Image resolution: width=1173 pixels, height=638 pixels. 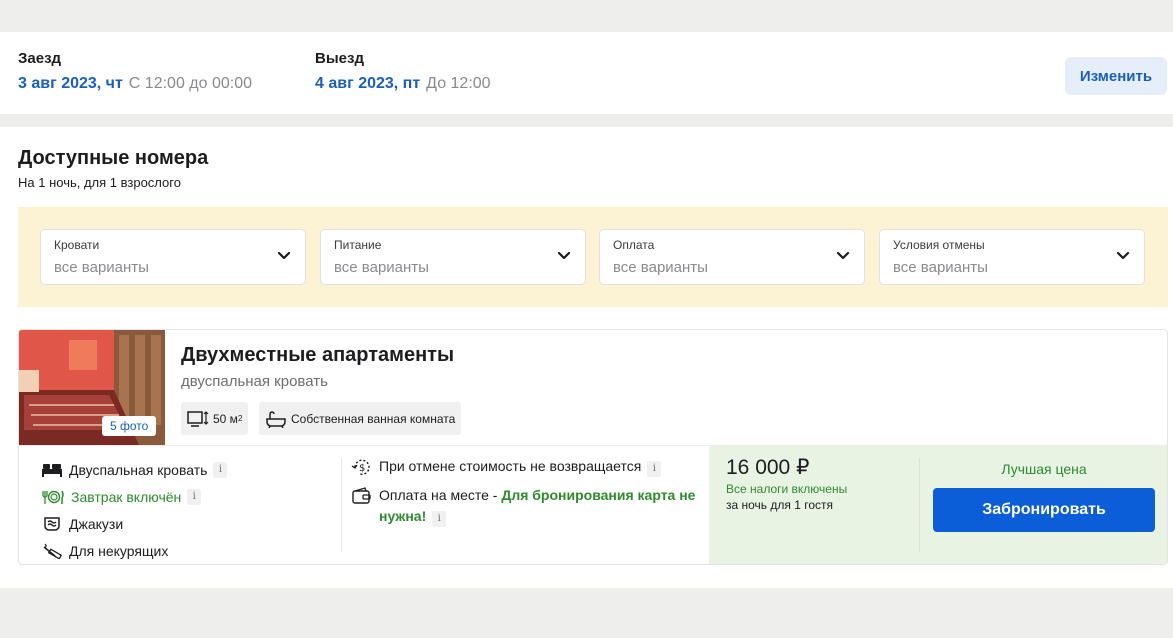 What do you see at coordinates (453, 257) in the screenshot?
I see `filter-meals: Питание все варианты` at bounding box center [453, 257].